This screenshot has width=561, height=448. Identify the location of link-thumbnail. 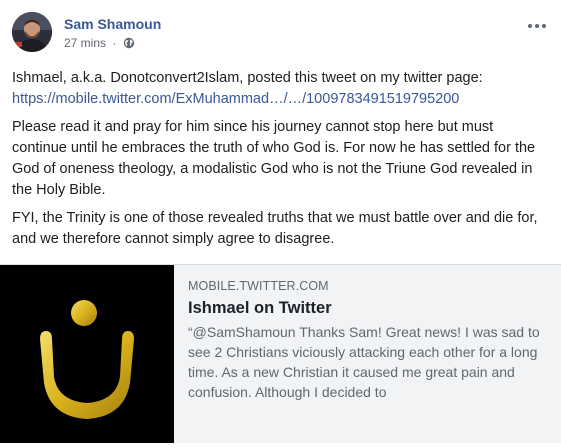
(87, 354).